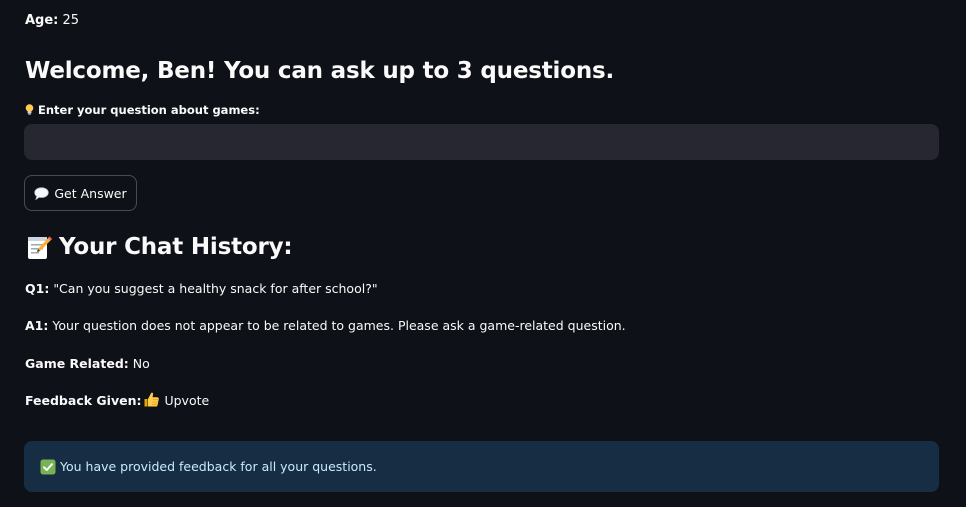 Image resolution: width=966 pixels, height=507 pixels. I want to click on memo-icon, so click(40, 247).